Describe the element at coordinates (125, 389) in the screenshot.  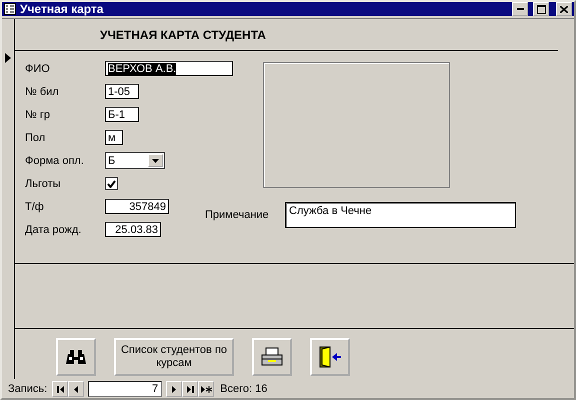
I see `record-number-field: 7` at that location.